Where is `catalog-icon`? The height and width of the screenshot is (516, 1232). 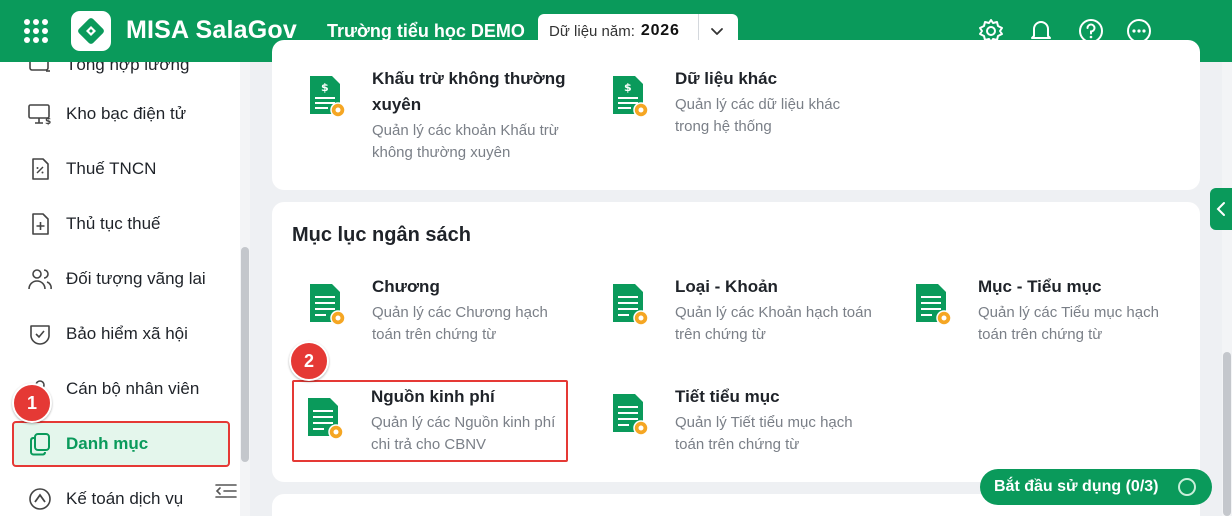
catalog-icon is located at coordinates (40, 444).